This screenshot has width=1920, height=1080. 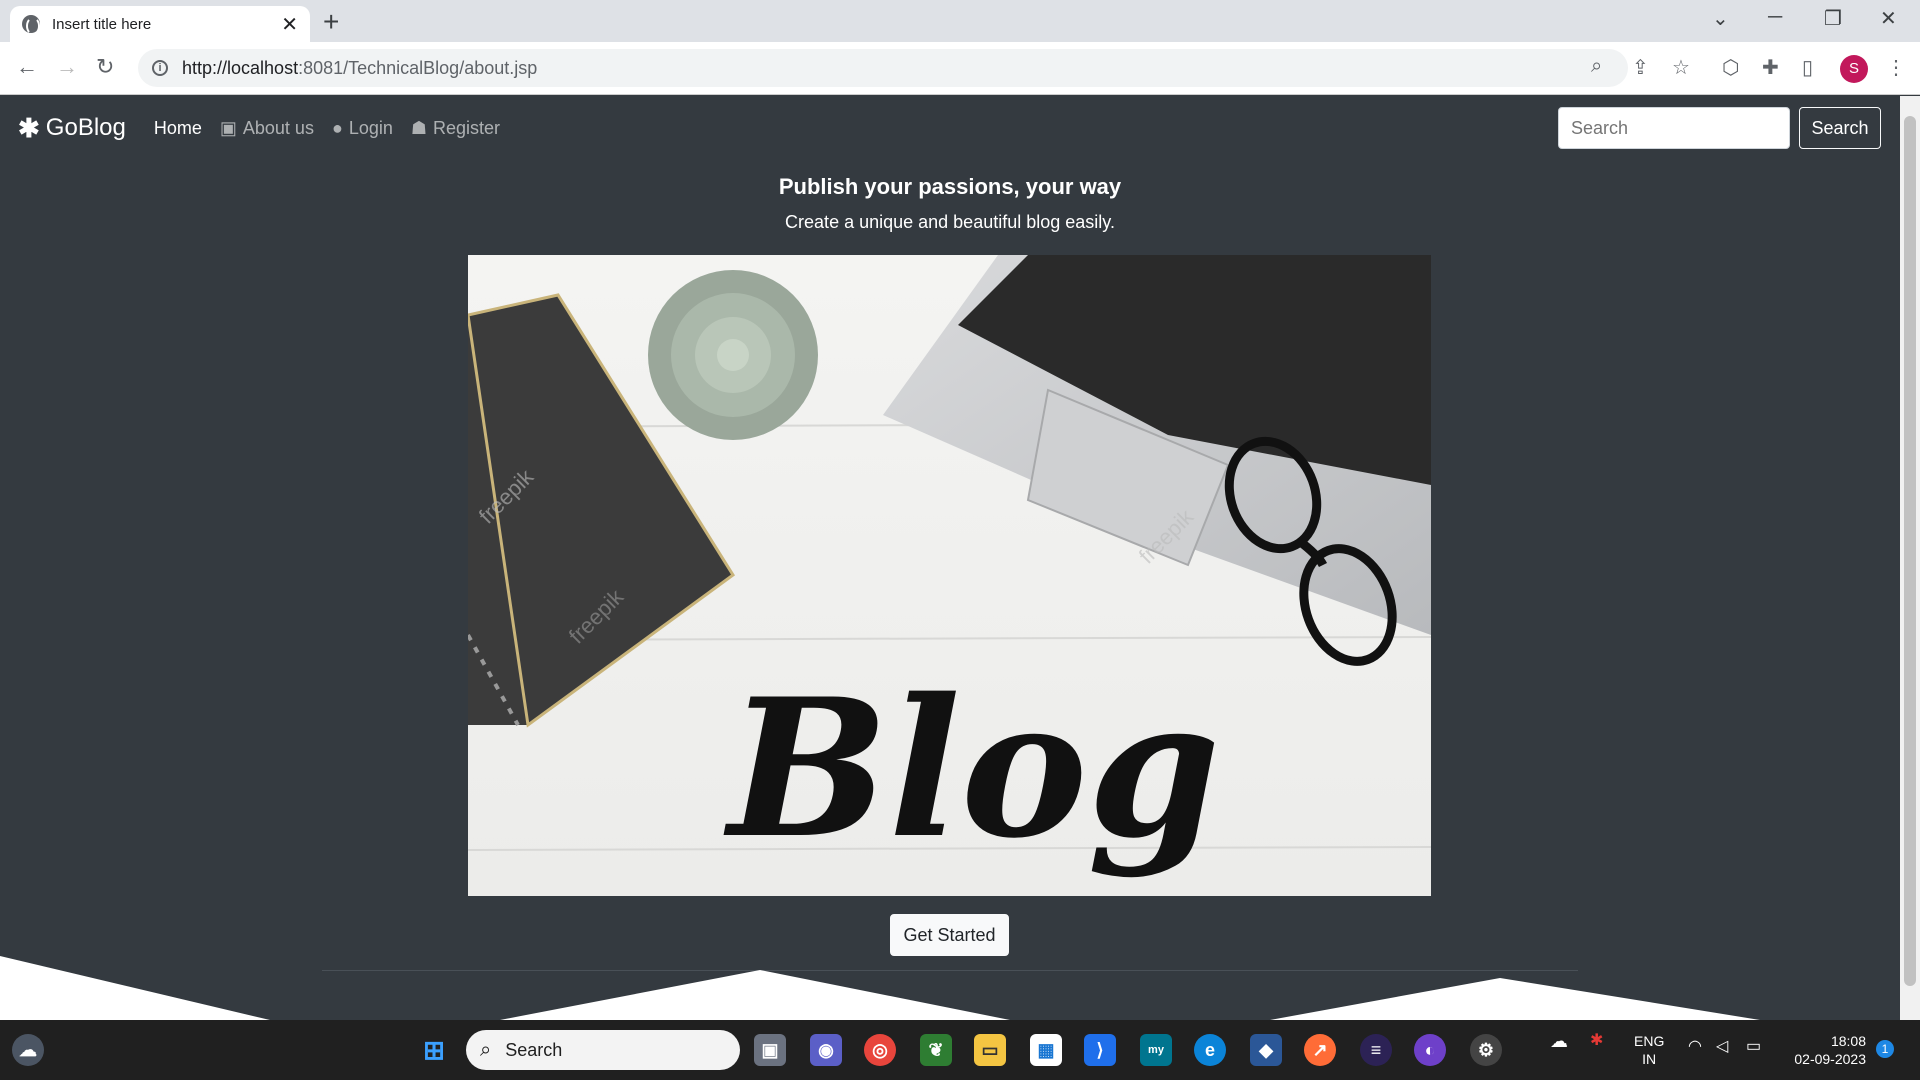 I want to click on user-circle-icon: ●, so click(x=337, y=127).